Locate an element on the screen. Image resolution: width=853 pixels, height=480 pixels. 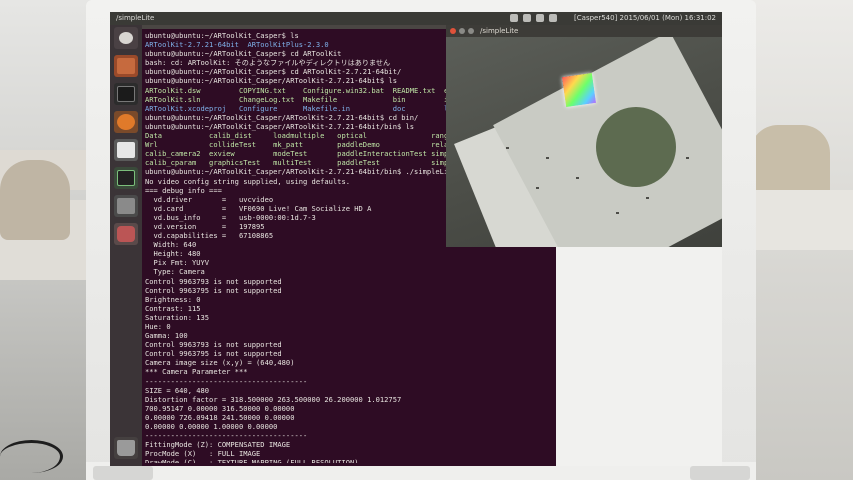
close-icon is located at coordinates (453, 31).